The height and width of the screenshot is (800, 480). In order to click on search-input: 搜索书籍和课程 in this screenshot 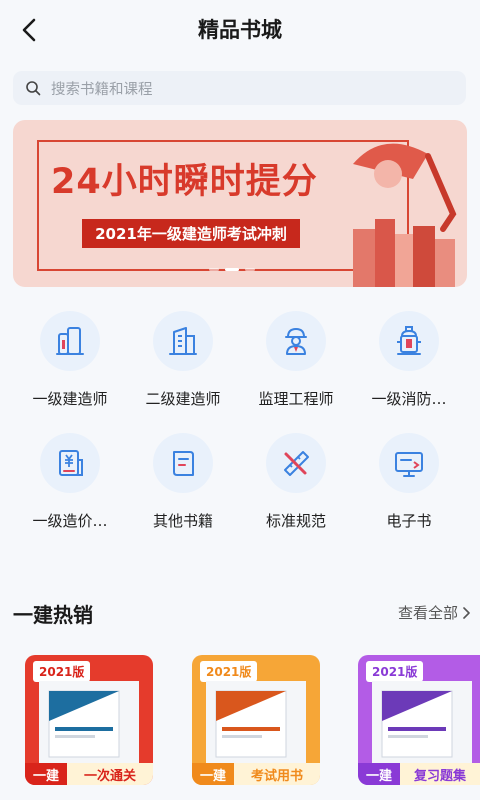, I will do `click(239, 88)`.